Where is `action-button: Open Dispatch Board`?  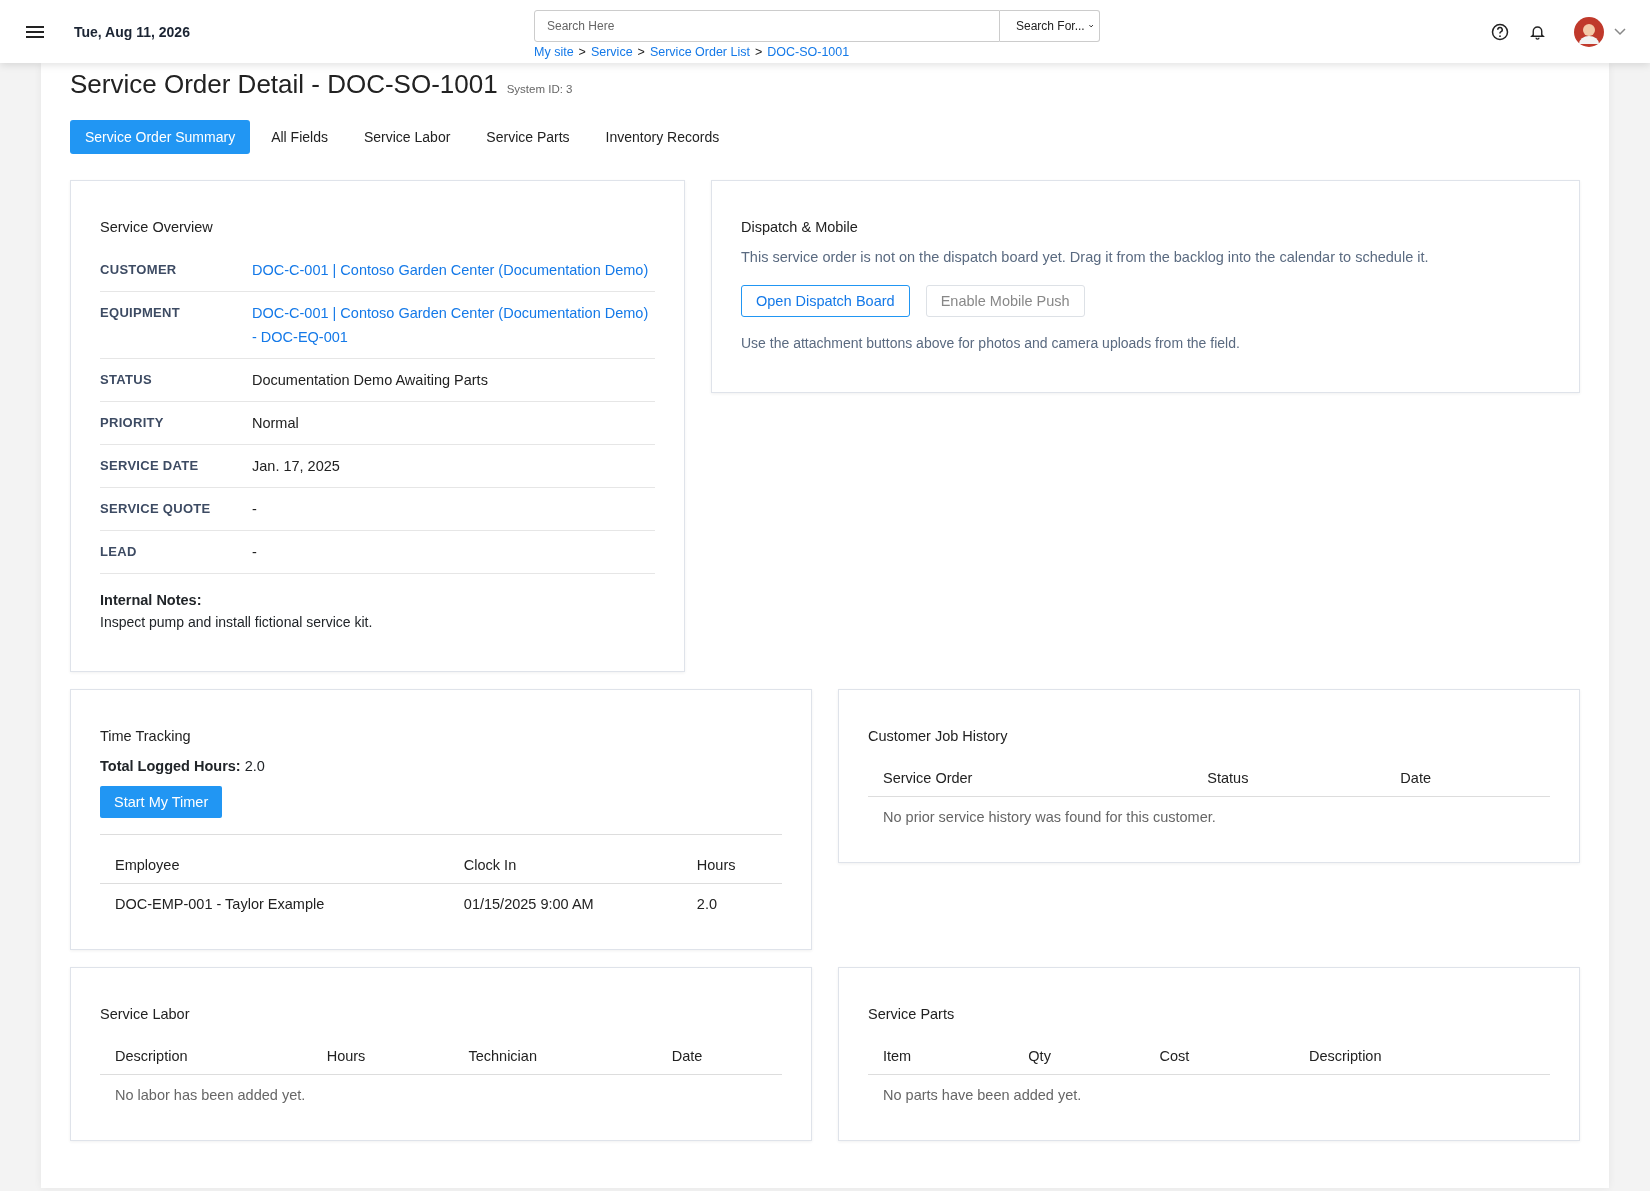 action-button: Open Dispatch Board is located at coordinates (825, 301).